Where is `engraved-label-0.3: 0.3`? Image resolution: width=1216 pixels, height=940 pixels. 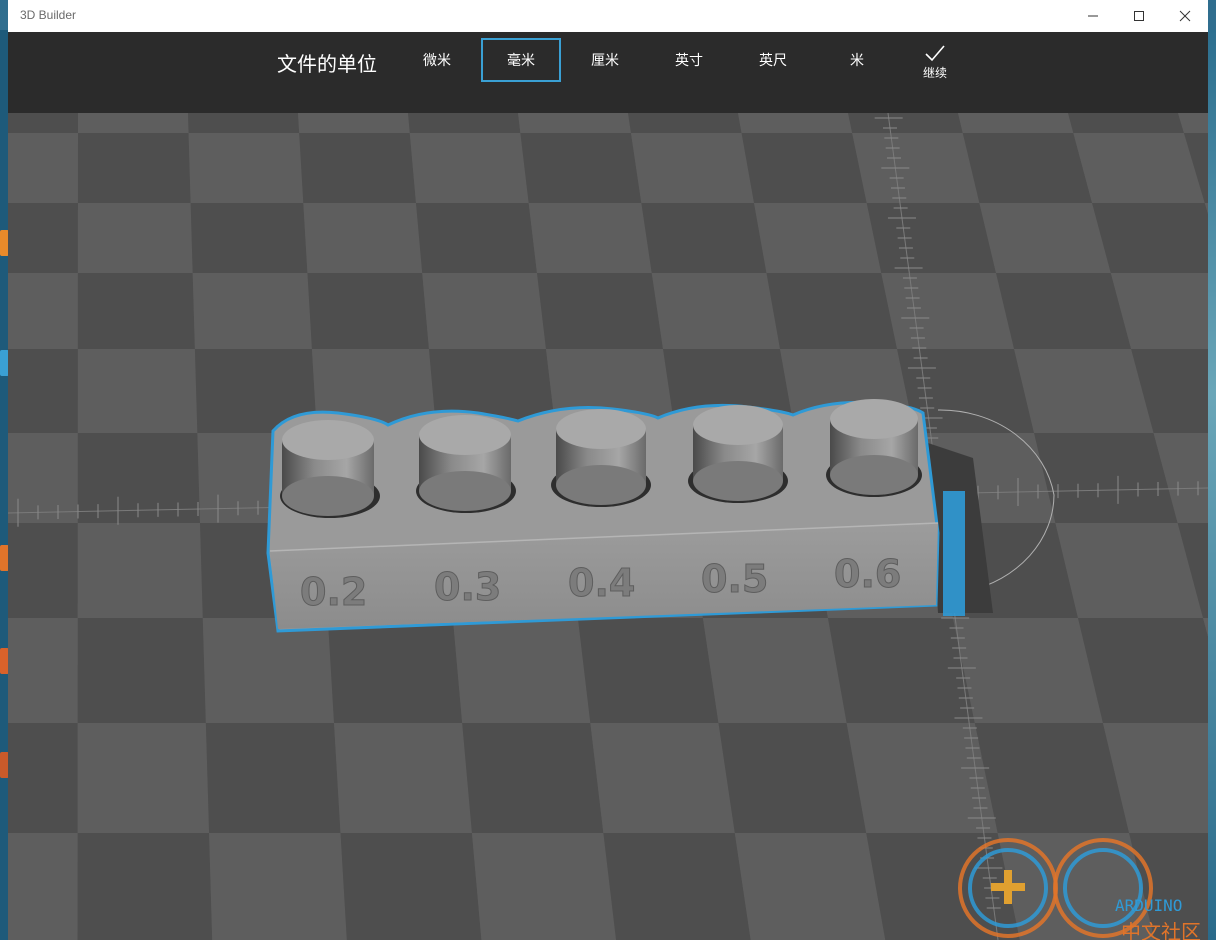
engraved-label-0.3: 0.3 is located at coordinates (467, 587).